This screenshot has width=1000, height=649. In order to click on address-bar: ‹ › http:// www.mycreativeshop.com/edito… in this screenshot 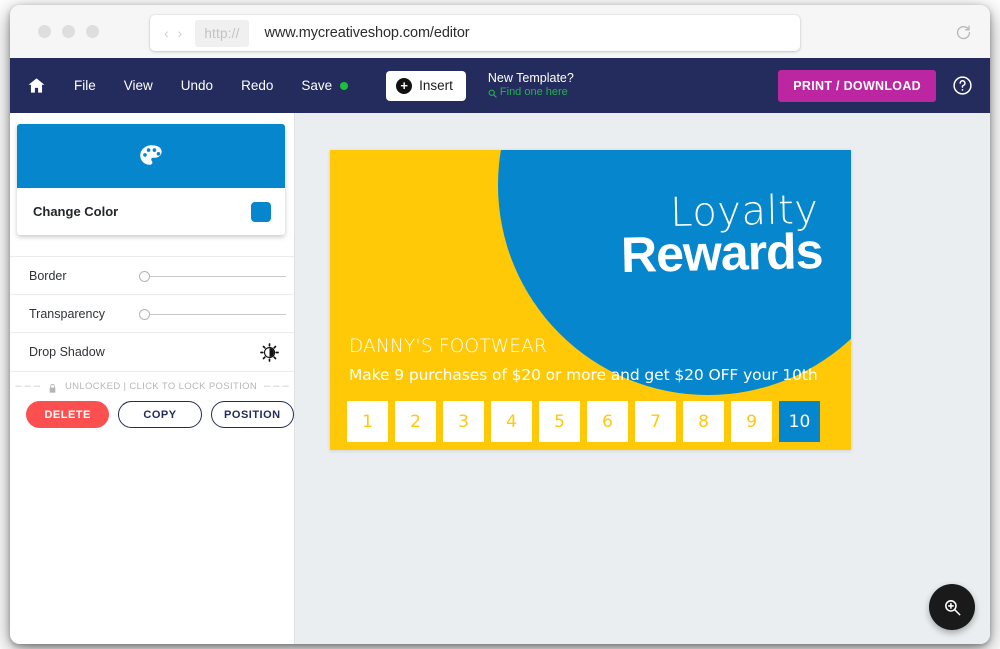, I will do `click(475, 33)`.